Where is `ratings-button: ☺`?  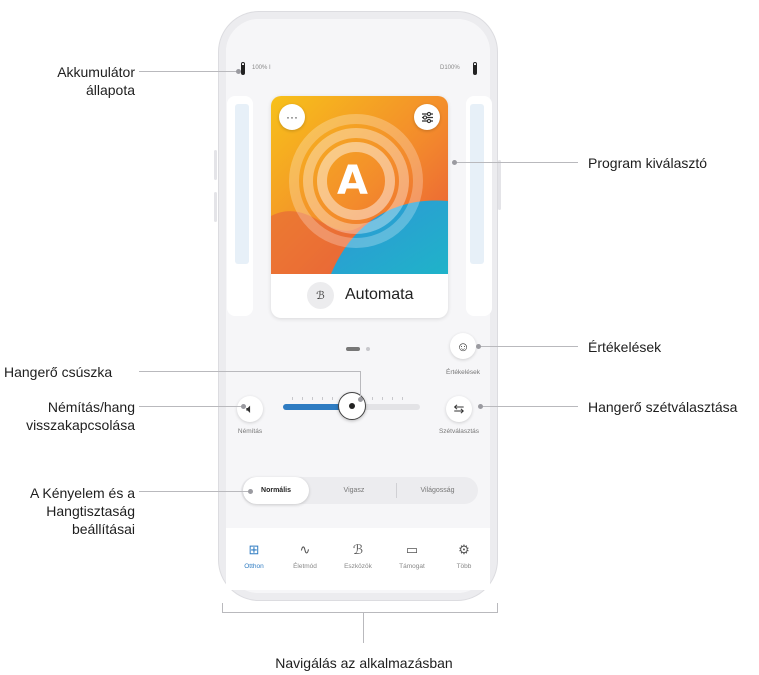
ratings-button: ☺ is located at coordinates (463, 346).